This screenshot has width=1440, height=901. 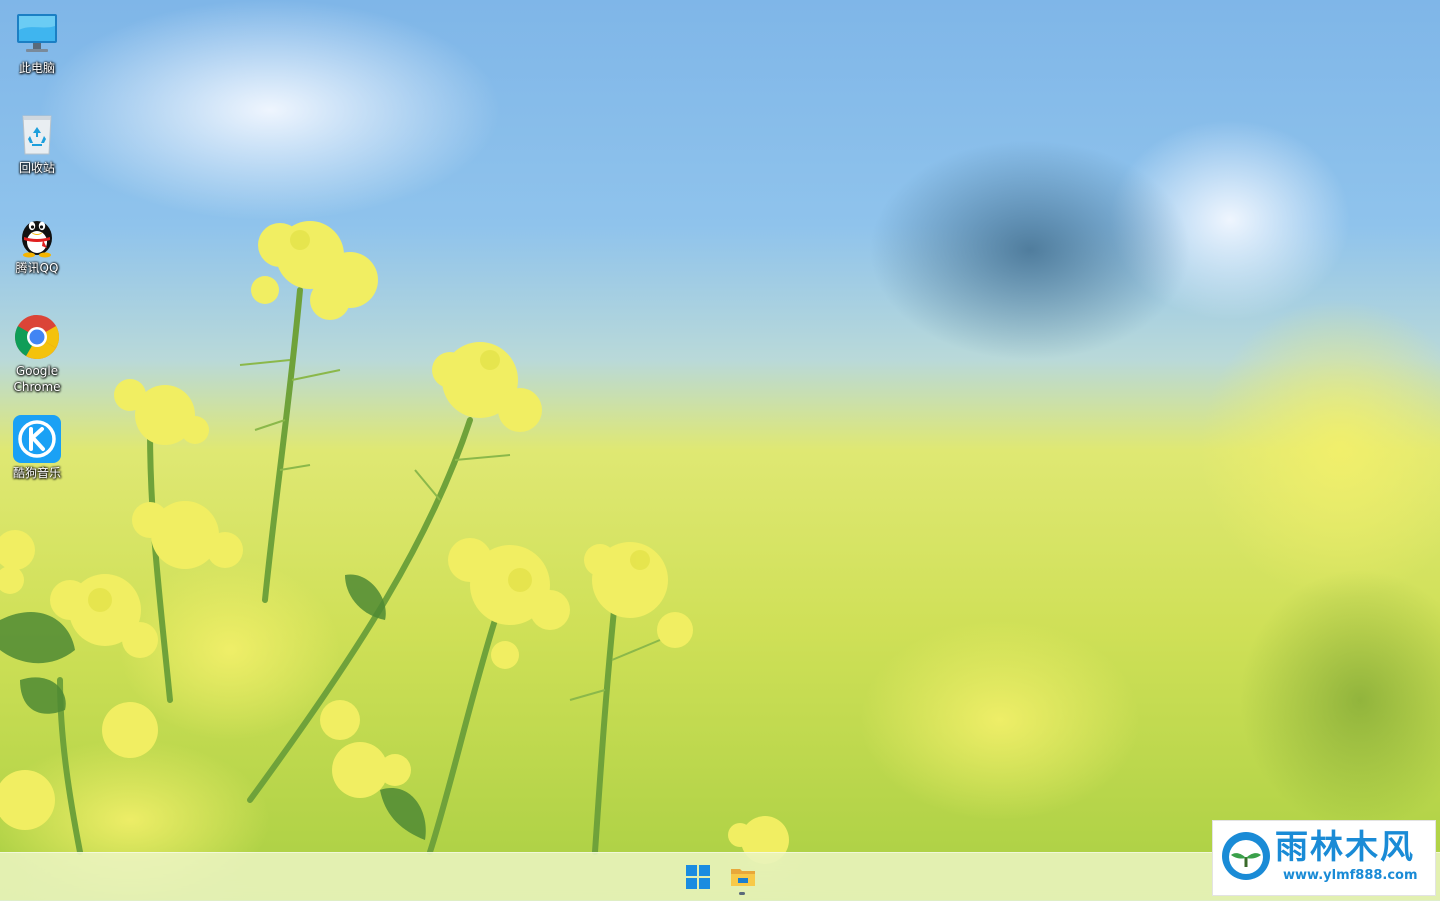 What do you see at coordinates (37, 33) in the screenshot?
I see `computer-icon` at bounding box center [37, 33].